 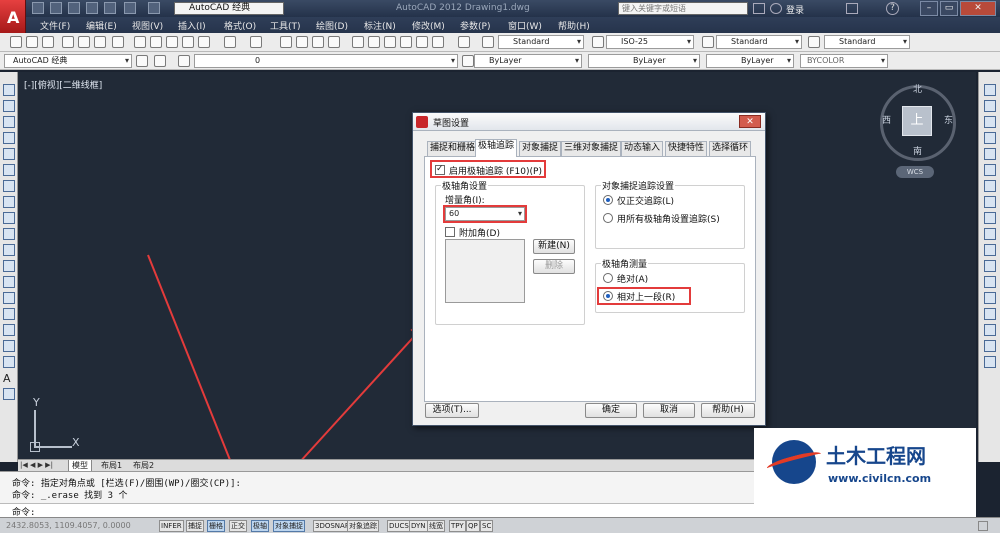 I want to click on status-infer: INFER, so click(x=171, y=526).